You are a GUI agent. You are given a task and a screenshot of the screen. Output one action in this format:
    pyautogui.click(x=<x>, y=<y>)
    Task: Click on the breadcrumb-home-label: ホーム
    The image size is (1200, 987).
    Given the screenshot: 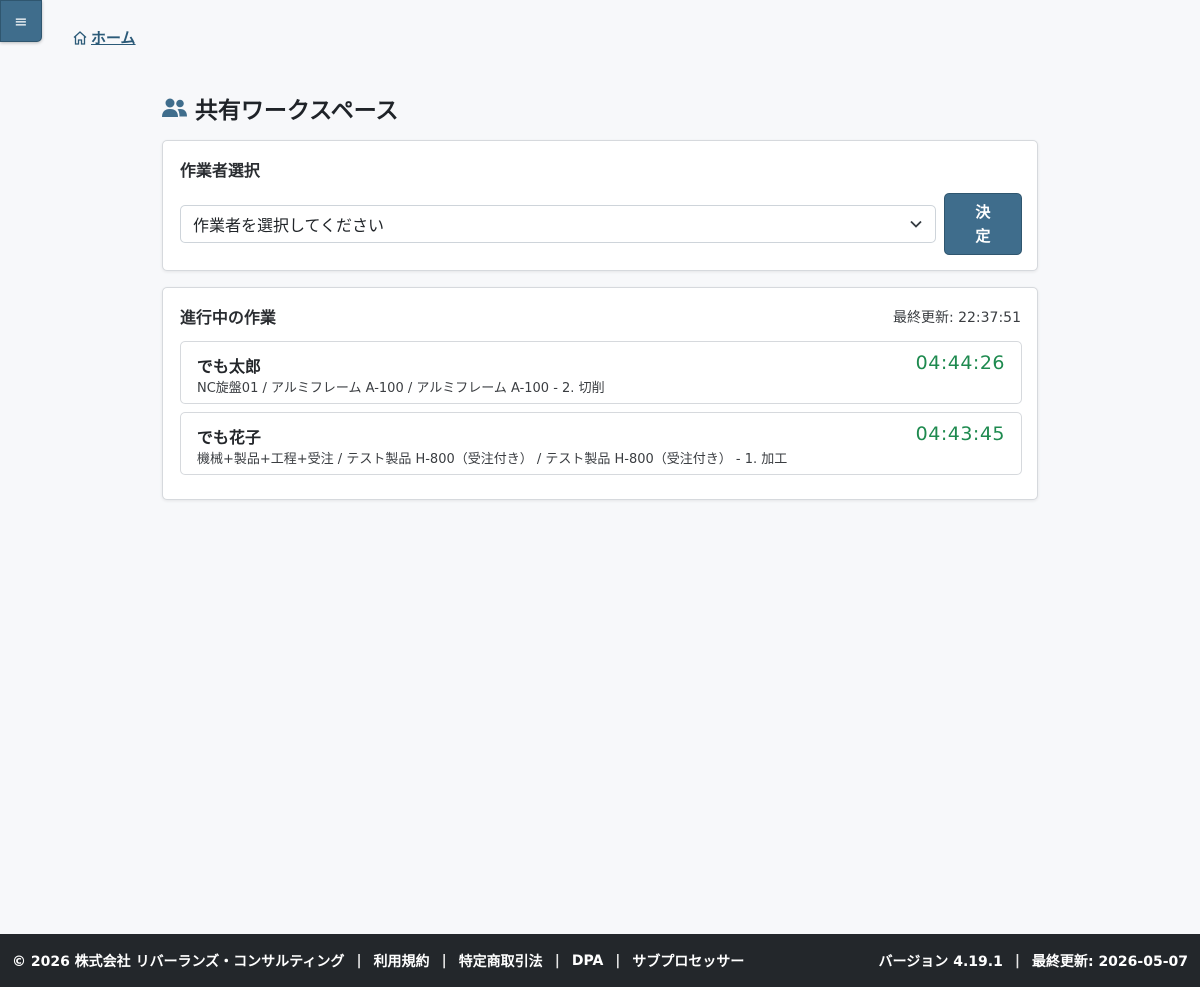 What is the action you would take?
    pyautogui.click(x=113, y=38)
    